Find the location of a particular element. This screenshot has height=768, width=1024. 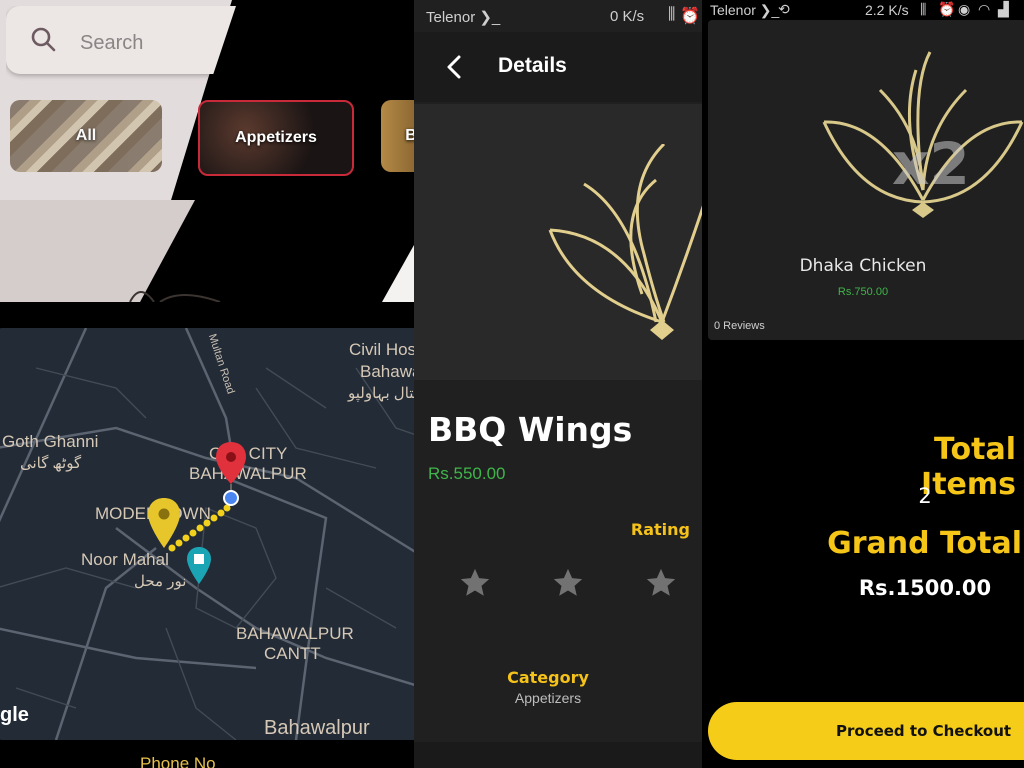

route-line is located at coordinates (199, 528).